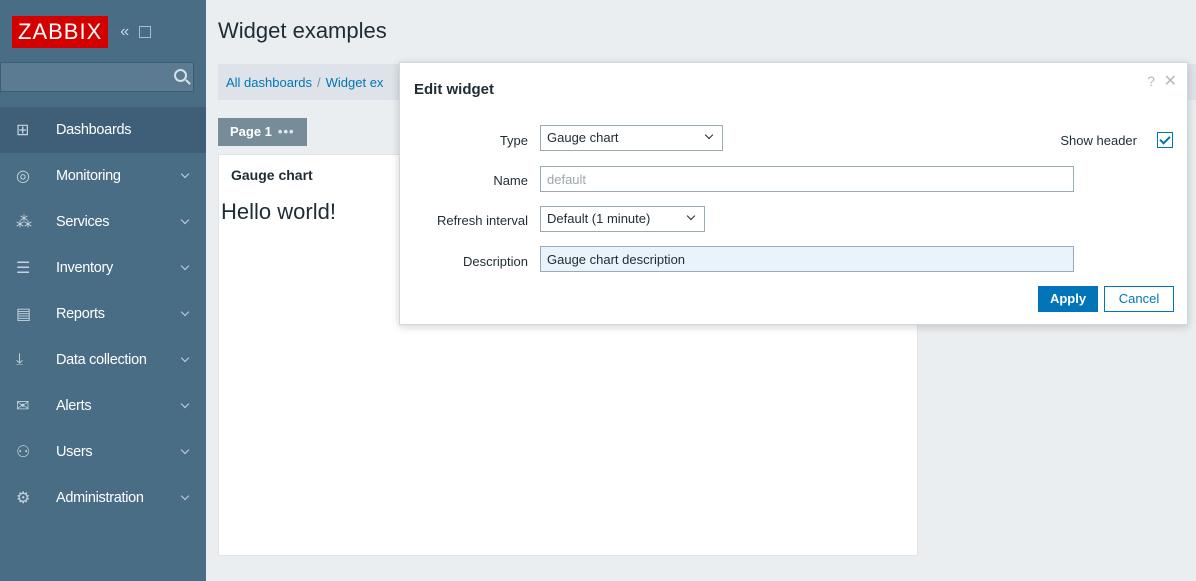 This screenshot has width=1196, height=581. What do you see at coordinates (97, 77) in the screenshot?
I see `sidebar-search-input` at bounding box center [97, 77].